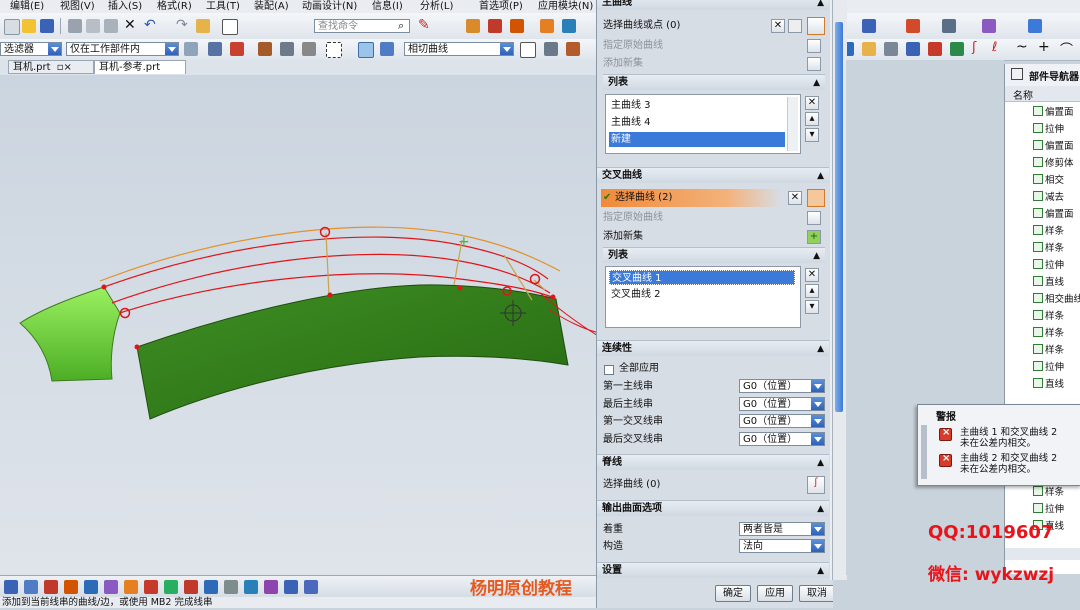 This screenshot has height=610, width=1080. What do you see at coordinates (643, 198) in the screenshot?
I see `select-cross-curves-label: 选择曲线 (2)` at bounding box center [643, 198].